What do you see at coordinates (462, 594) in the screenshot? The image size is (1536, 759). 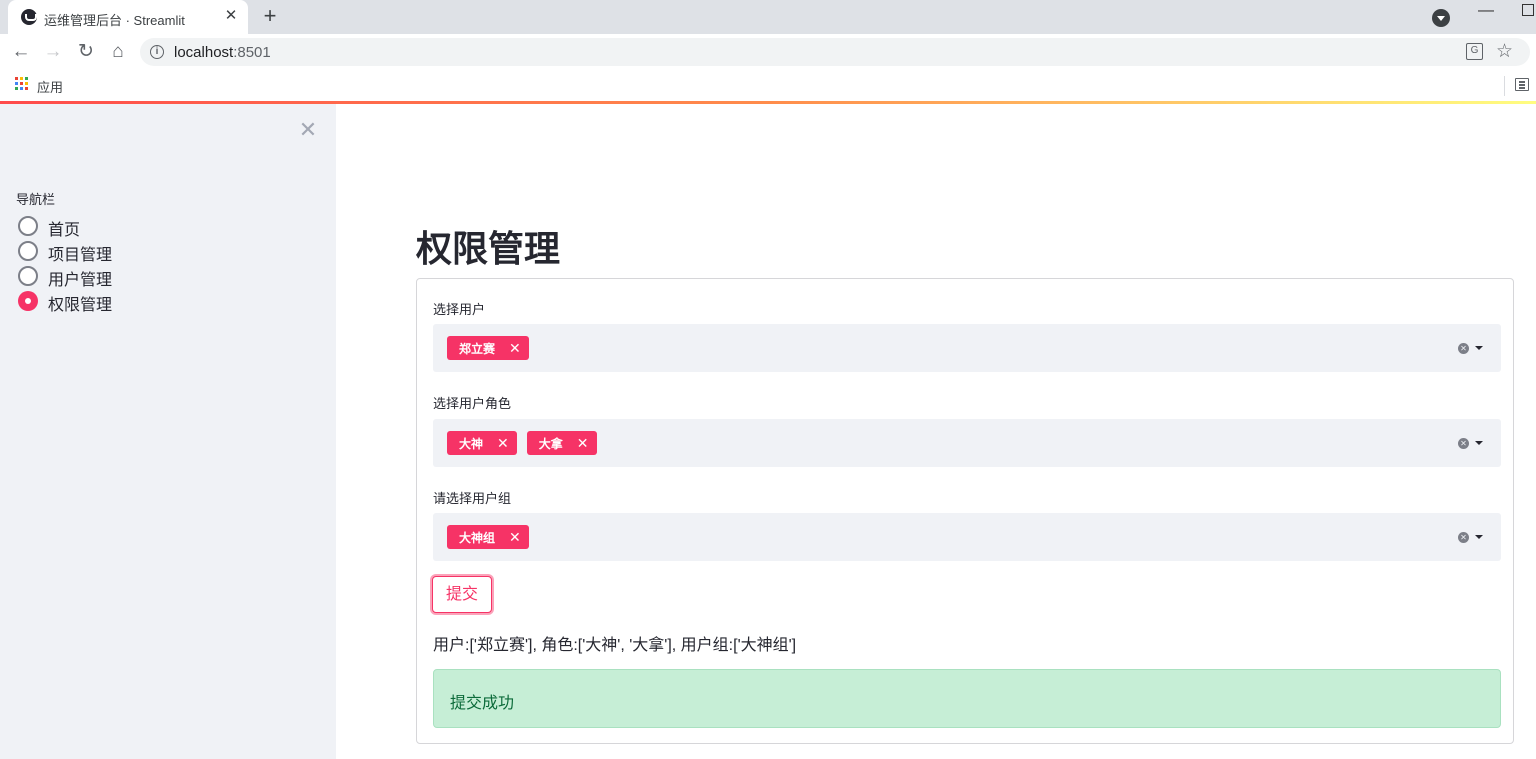 I see `submit-button: 提交` at bounding box center [462, 594].